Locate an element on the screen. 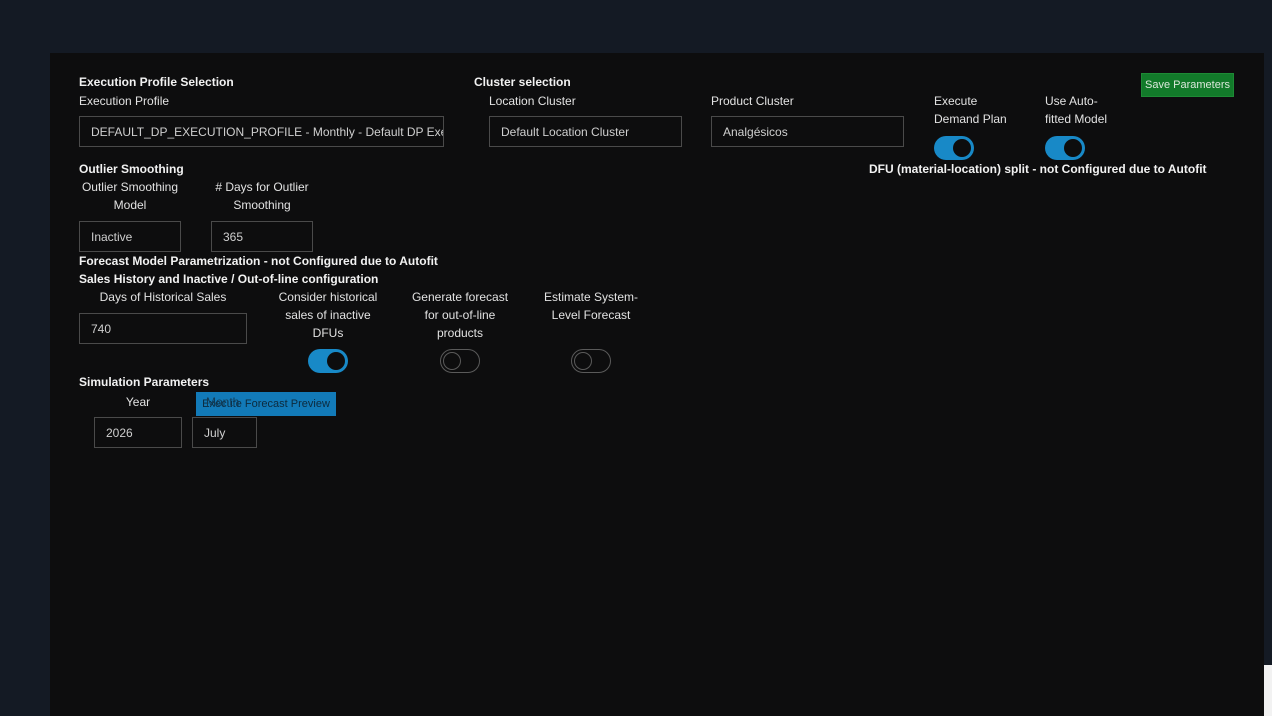 This screenshot has width=1272, height=716. historical-sales-days-label: Days of Historical Sales is located at coordinates (163, 297).